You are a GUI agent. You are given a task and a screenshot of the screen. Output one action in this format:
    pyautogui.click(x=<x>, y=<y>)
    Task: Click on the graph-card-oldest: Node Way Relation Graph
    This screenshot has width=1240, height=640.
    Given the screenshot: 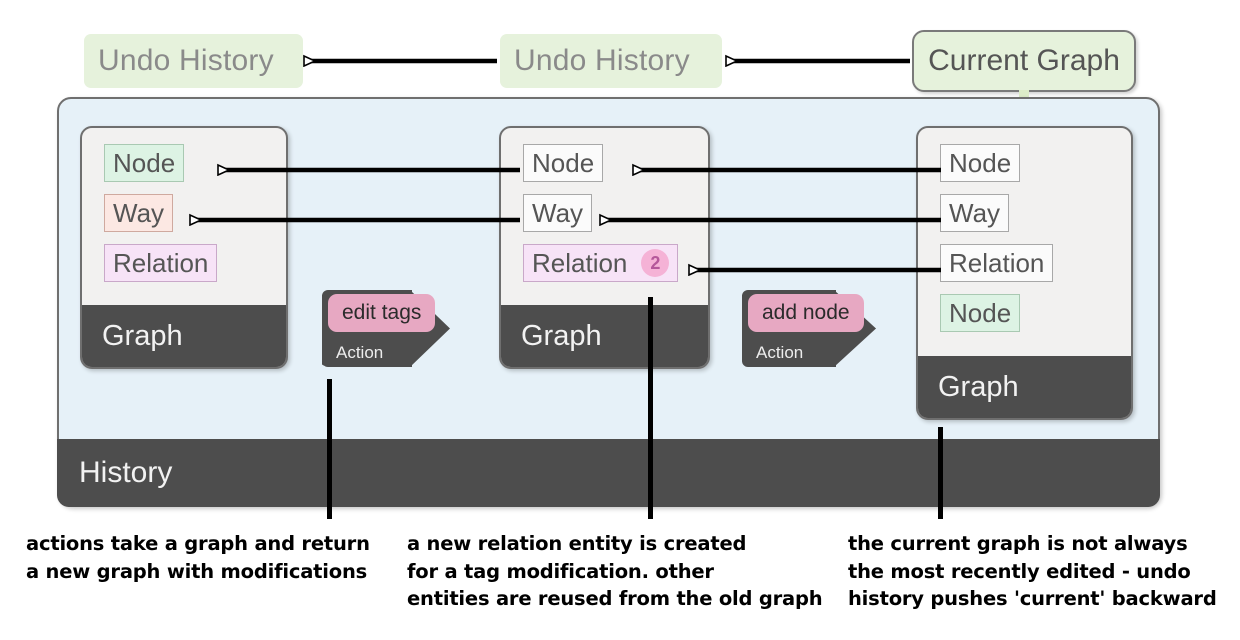 What is the action you would take?
    pyautogui.click(x=184, y=247)
    